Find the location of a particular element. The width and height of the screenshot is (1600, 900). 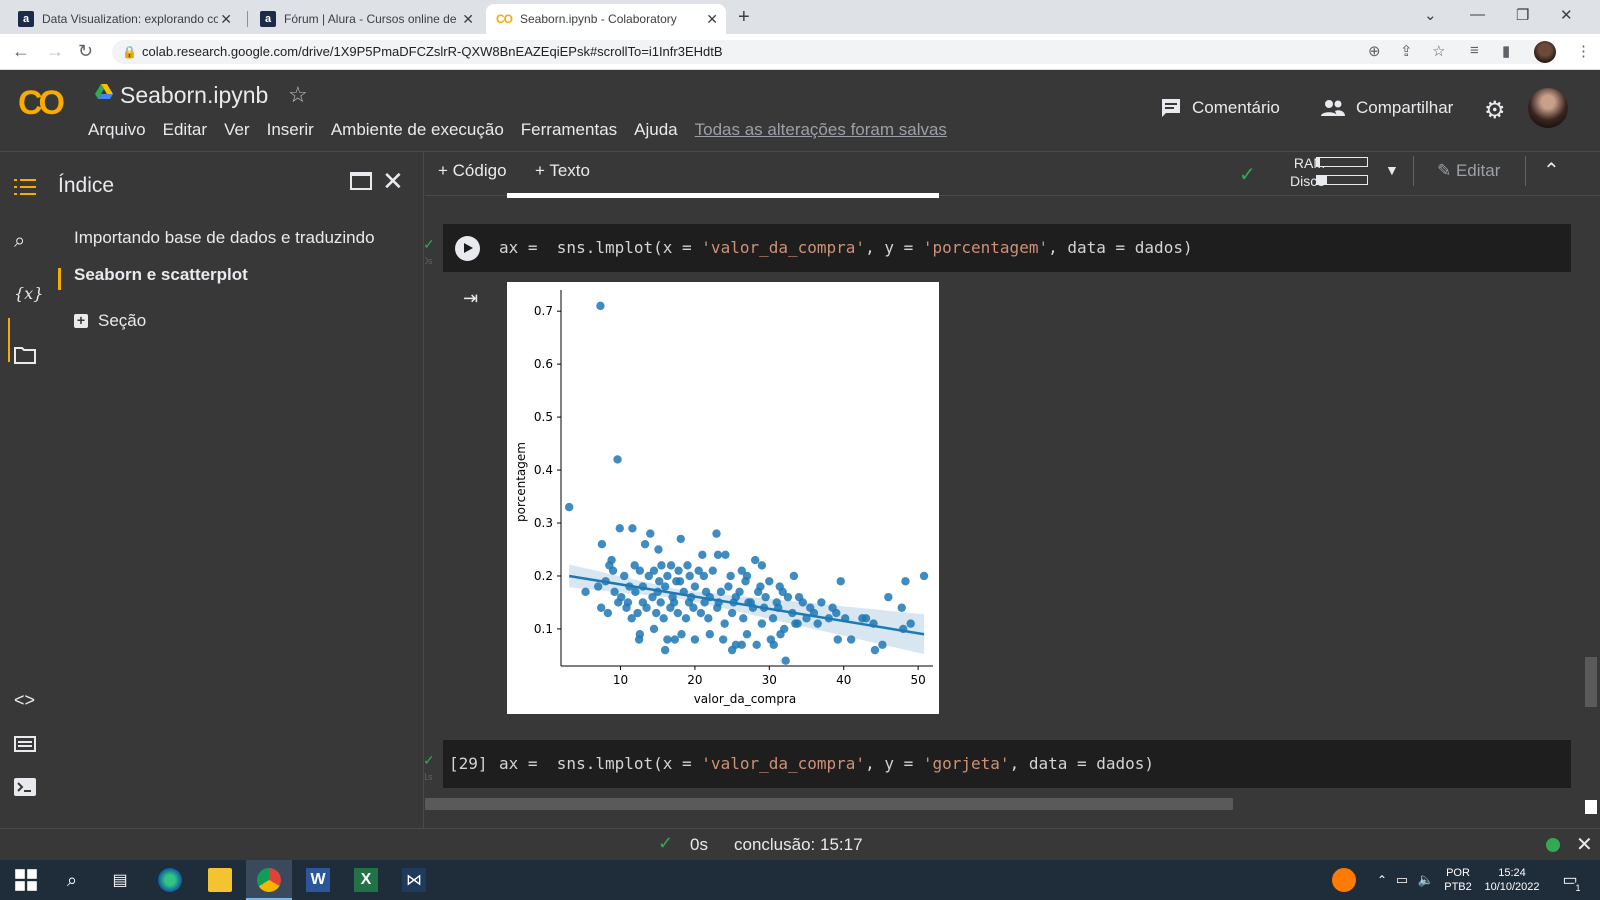

add-section-button: + Seção is located at coordinates (110, 321).